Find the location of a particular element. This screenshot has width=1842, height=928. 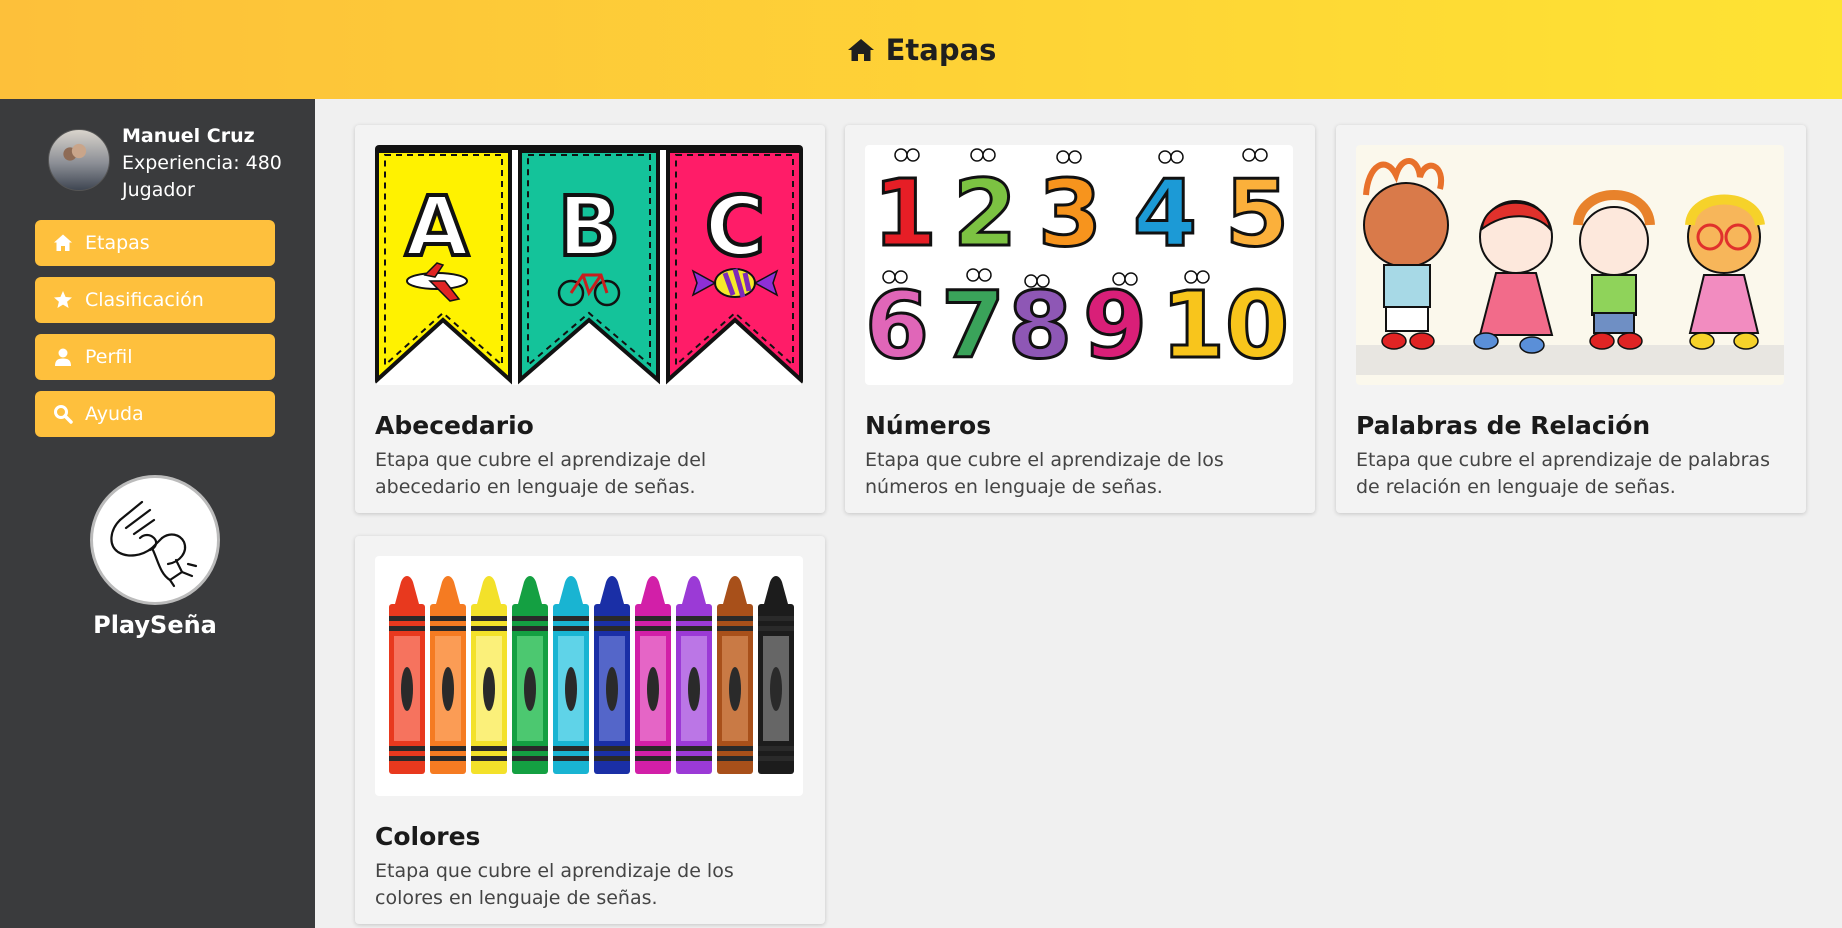

numeral: 3 is located at coordinates (1070, 213).